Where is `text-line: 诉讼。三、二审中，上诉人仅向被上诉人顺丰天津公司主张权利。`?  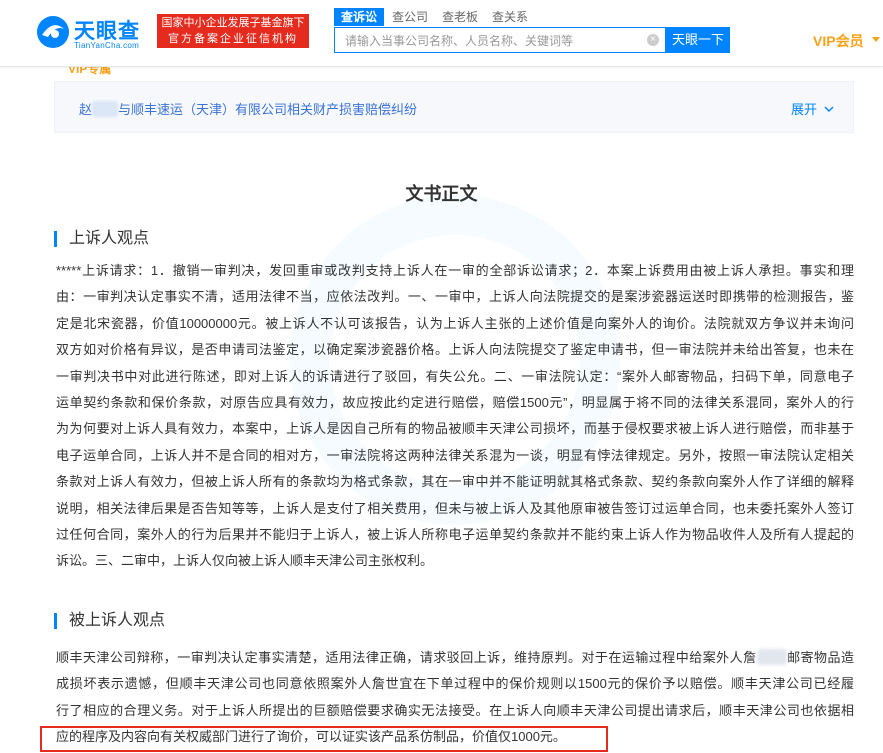 text-line: 诉讼。三、二审中，上诉人仅向被上诉人顺丰天津公司主张权利。 is located at coordinates (245, 561).